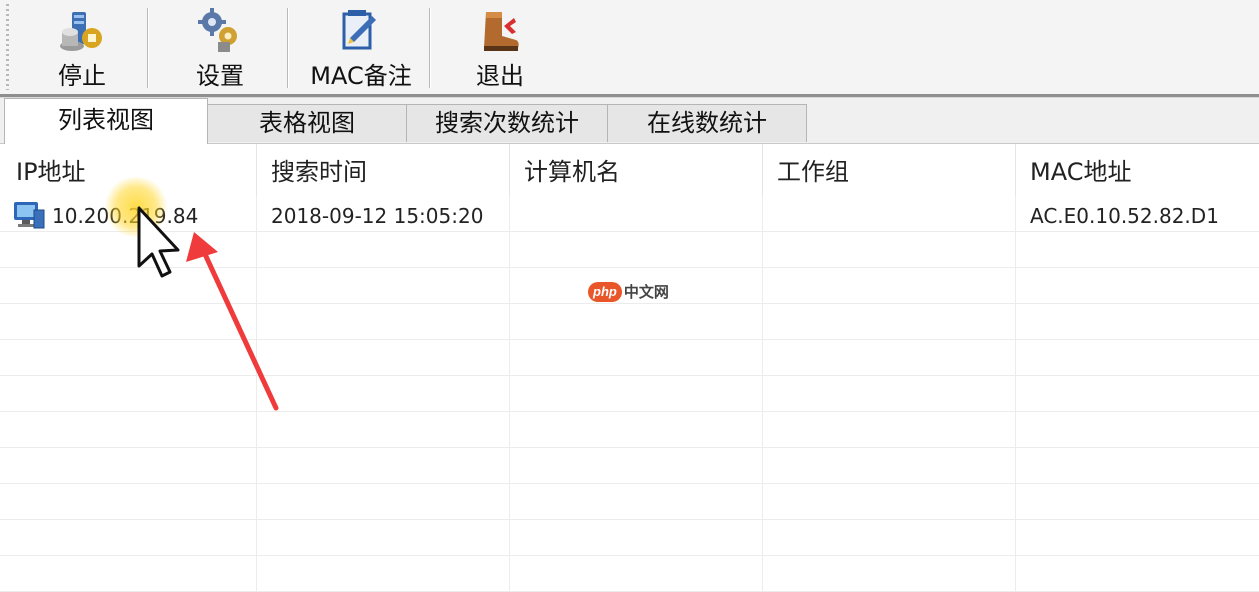 The height and width of the screenshot is (592, 1259). What do you see at coordinates (232, 321) in the screenshot?
I see `red-arrow-icon` at bounding box center [232, 321].